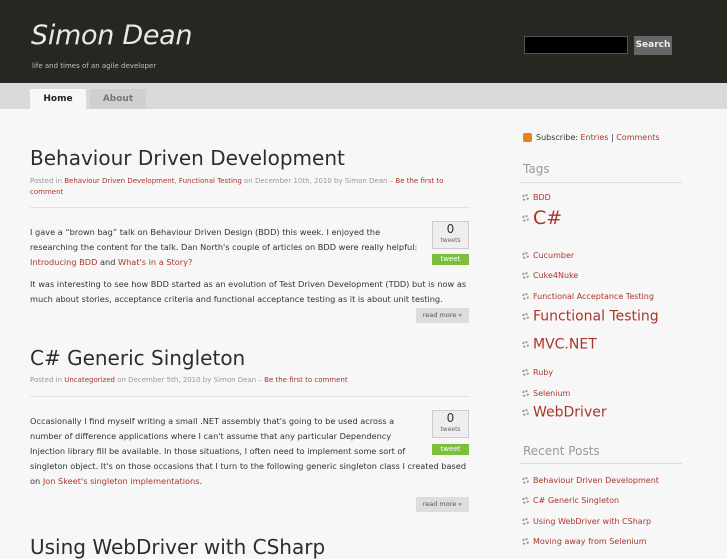 This screenshot has width=727, height=559. What do you see at coordinates (94, 66) in the screenshot?
I see `site-tagline: life and times of an agile developer` at bounding box center [94, 66].